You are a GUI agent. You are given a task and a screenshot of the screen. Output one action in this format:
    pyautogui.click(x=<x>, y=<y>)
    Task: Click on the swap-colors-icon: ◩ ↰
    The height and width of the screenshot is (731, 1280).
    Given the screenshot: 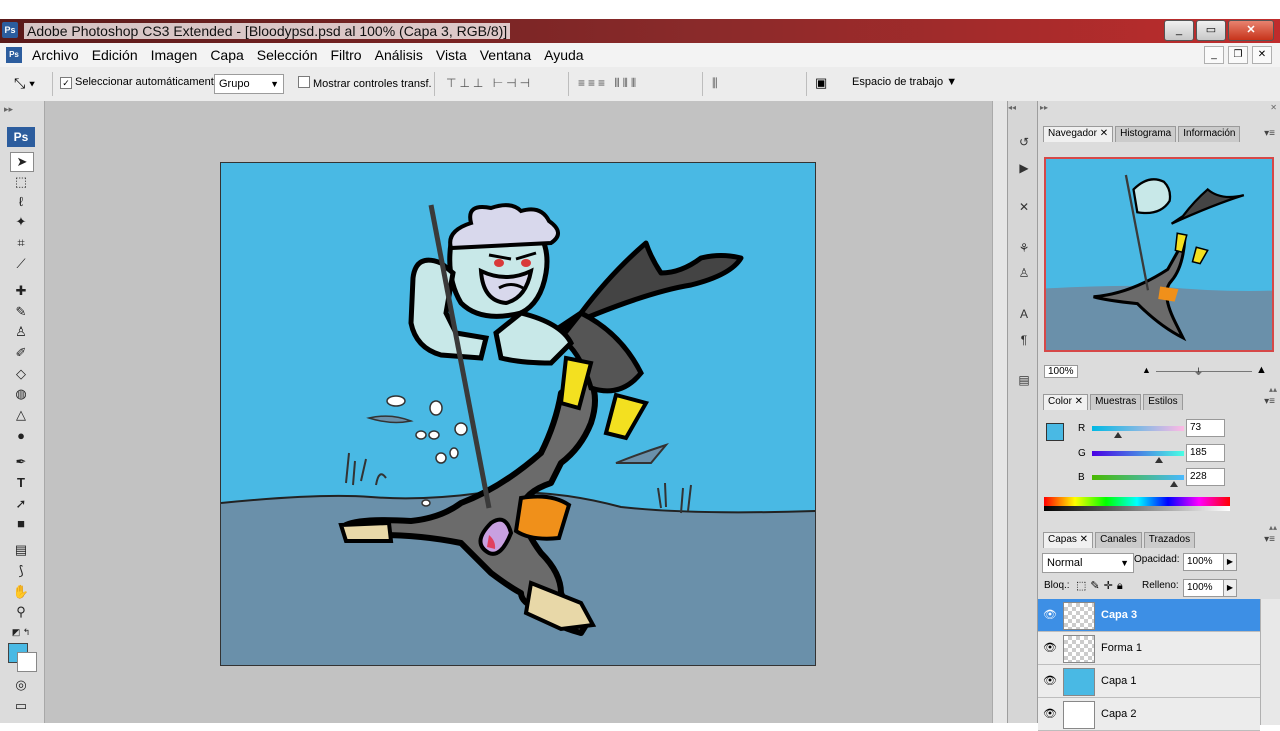 What is the action you would take?
    pyautogui.click(x=21, y=632)
    